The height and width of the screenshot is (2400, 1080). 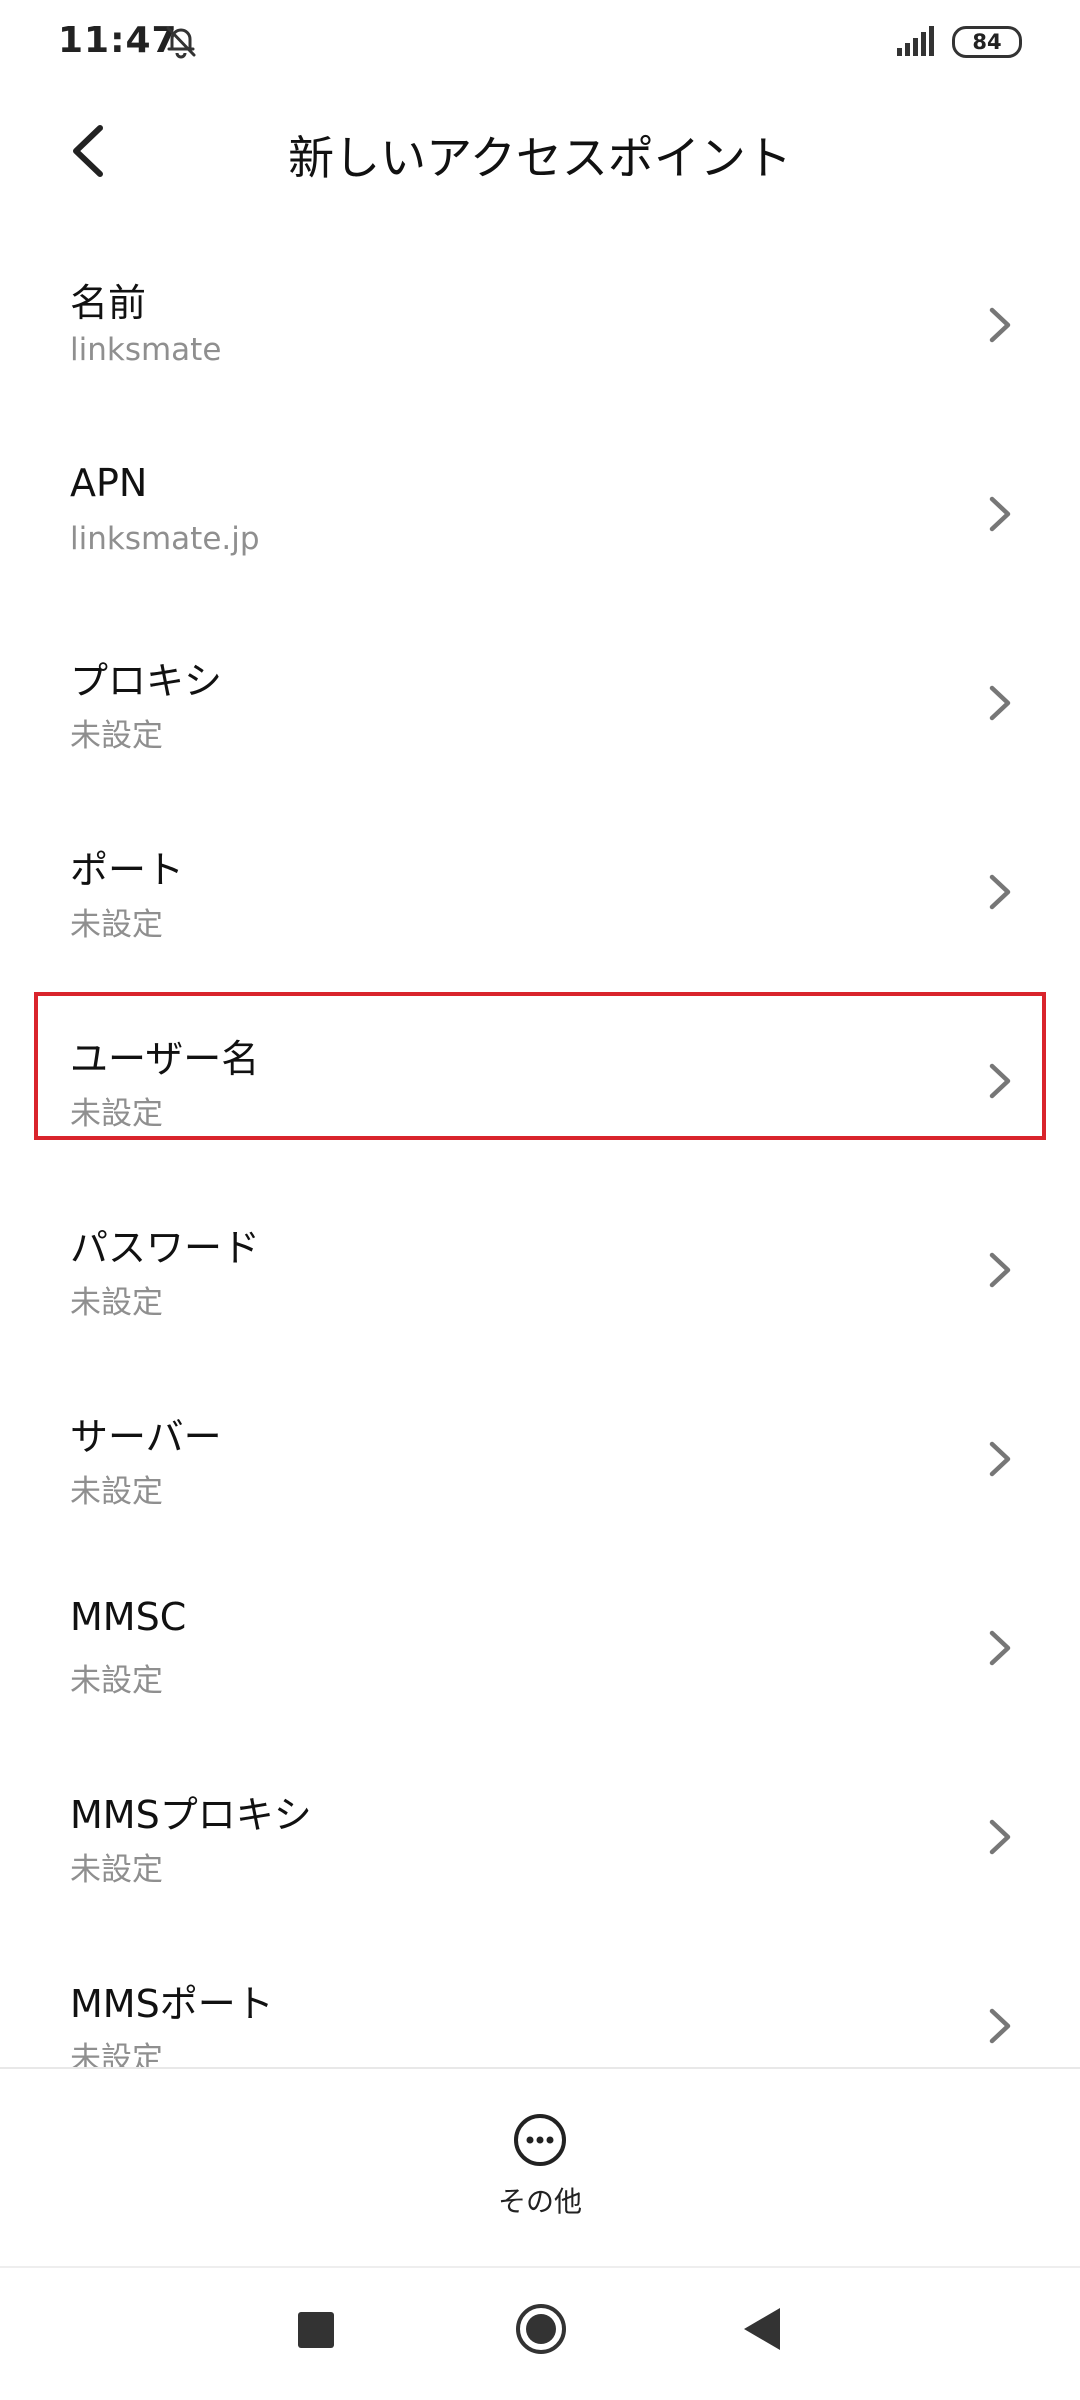 What do you see at coordinates (761, 2329) in the screenshot?
I see `back-triangle-icon` at bounding box center [761, 2329].